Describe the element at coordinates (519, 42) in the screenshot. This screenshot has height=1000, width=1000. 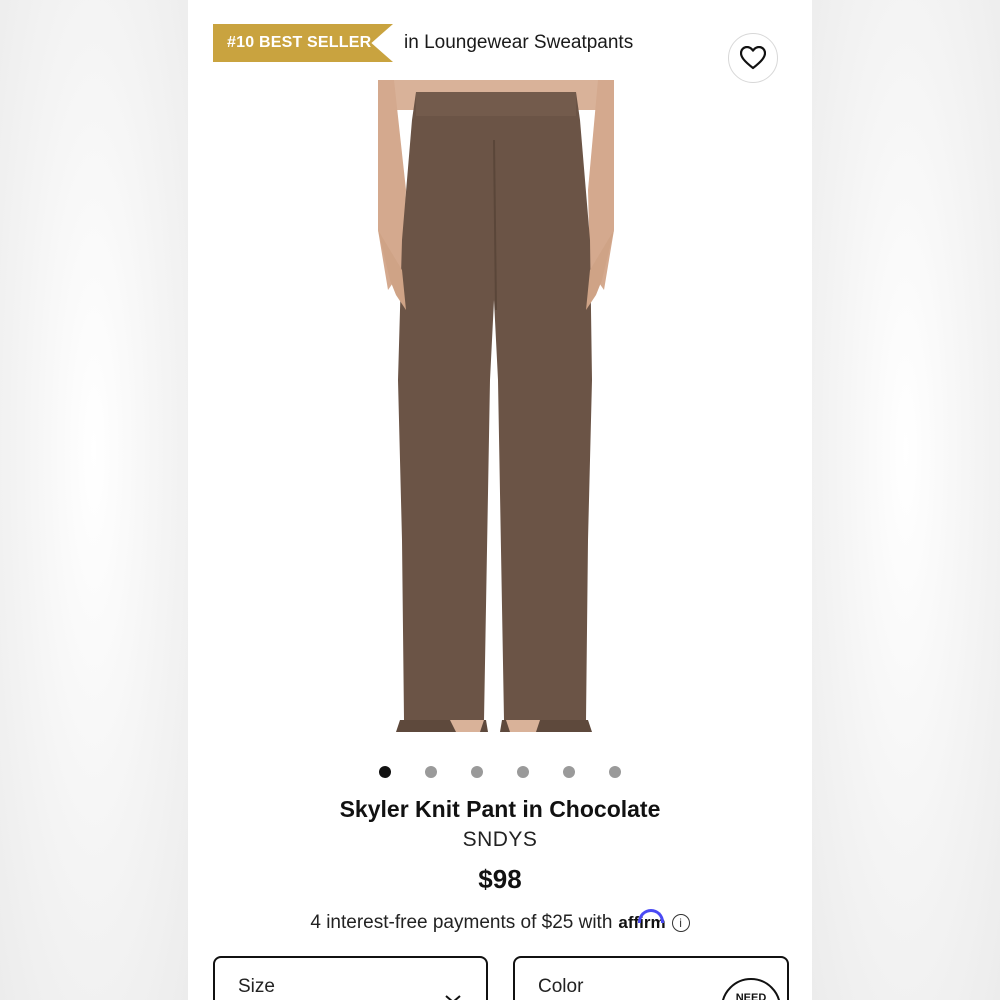
I see `bestseller-category: in Loungewear Sweatpants` at that location.